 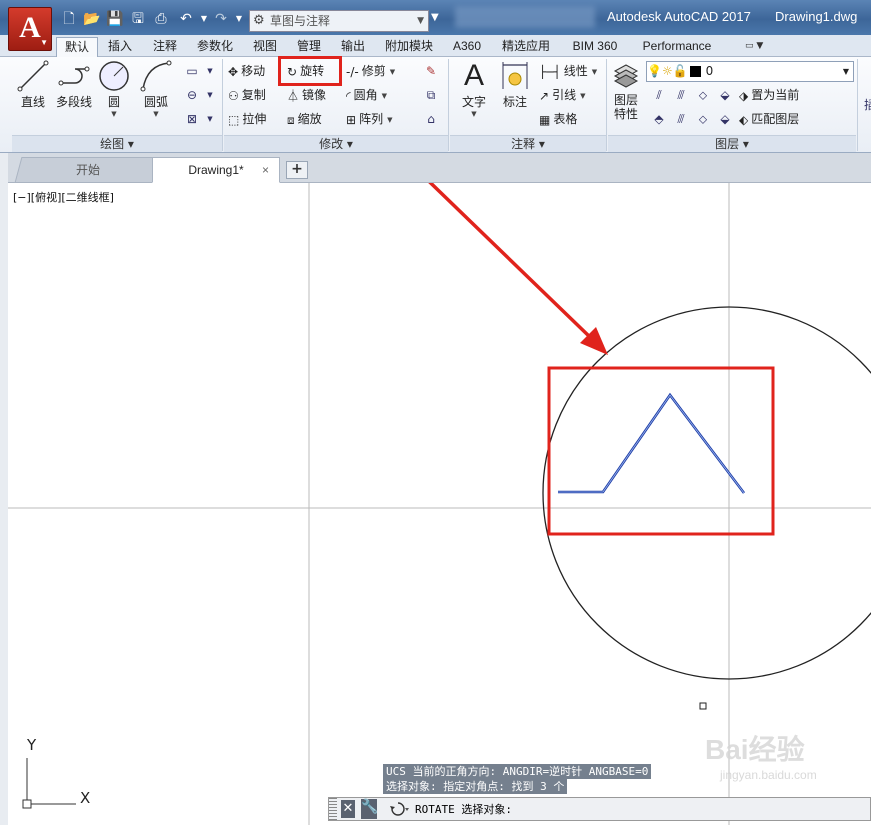 I want to click on text-button: A 文字 ▼, so click(x=474, y=89).